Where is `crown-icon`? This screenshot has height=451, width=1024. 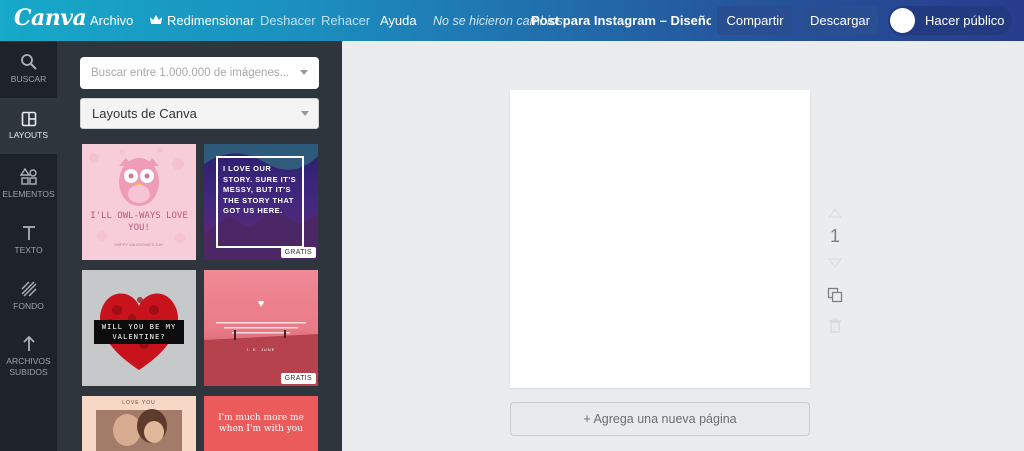
crown-icon is located at coordinates (156, 21).